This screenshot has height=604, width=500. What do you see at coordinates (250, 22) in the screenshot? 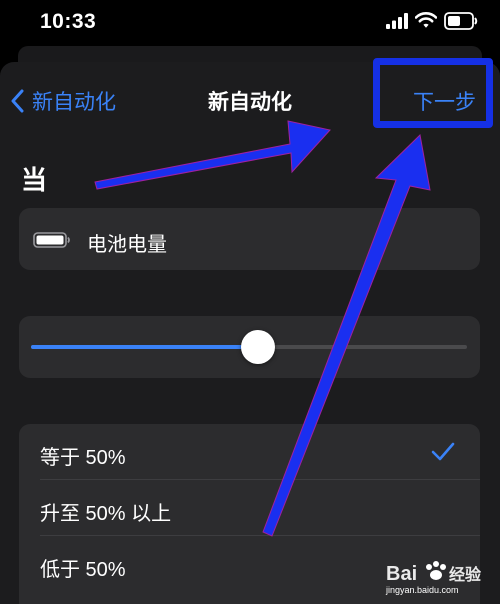
I see `status-bar: 10:33` at bounding box center [250, 22].